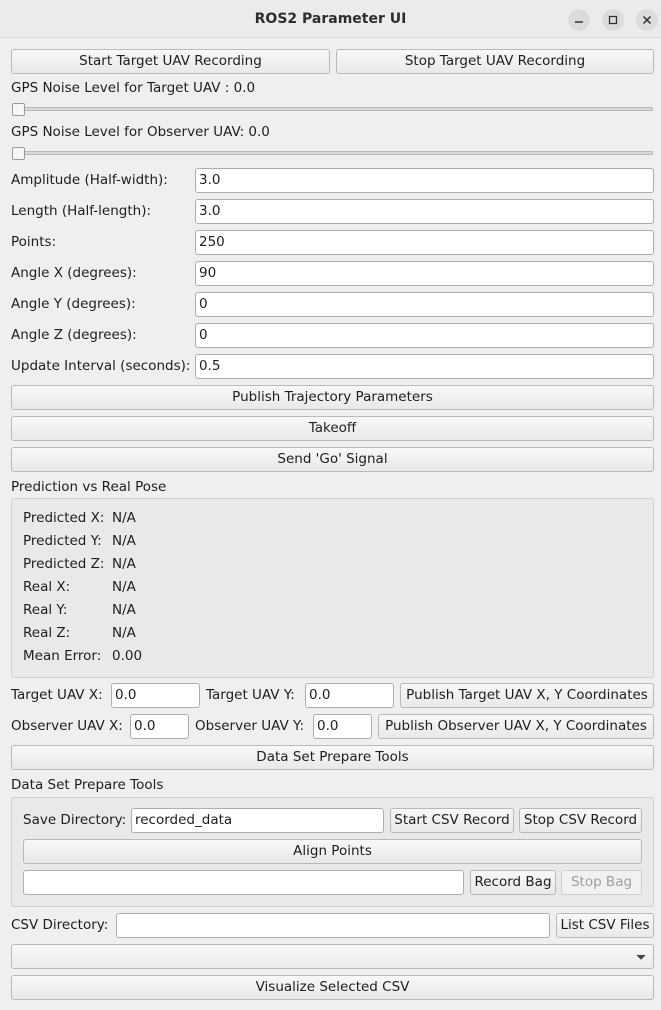  What do you see at coordinates (18, 153) in the screenshot?
I see `observer-noise-slider-handle` at bounding box center [18, 153].